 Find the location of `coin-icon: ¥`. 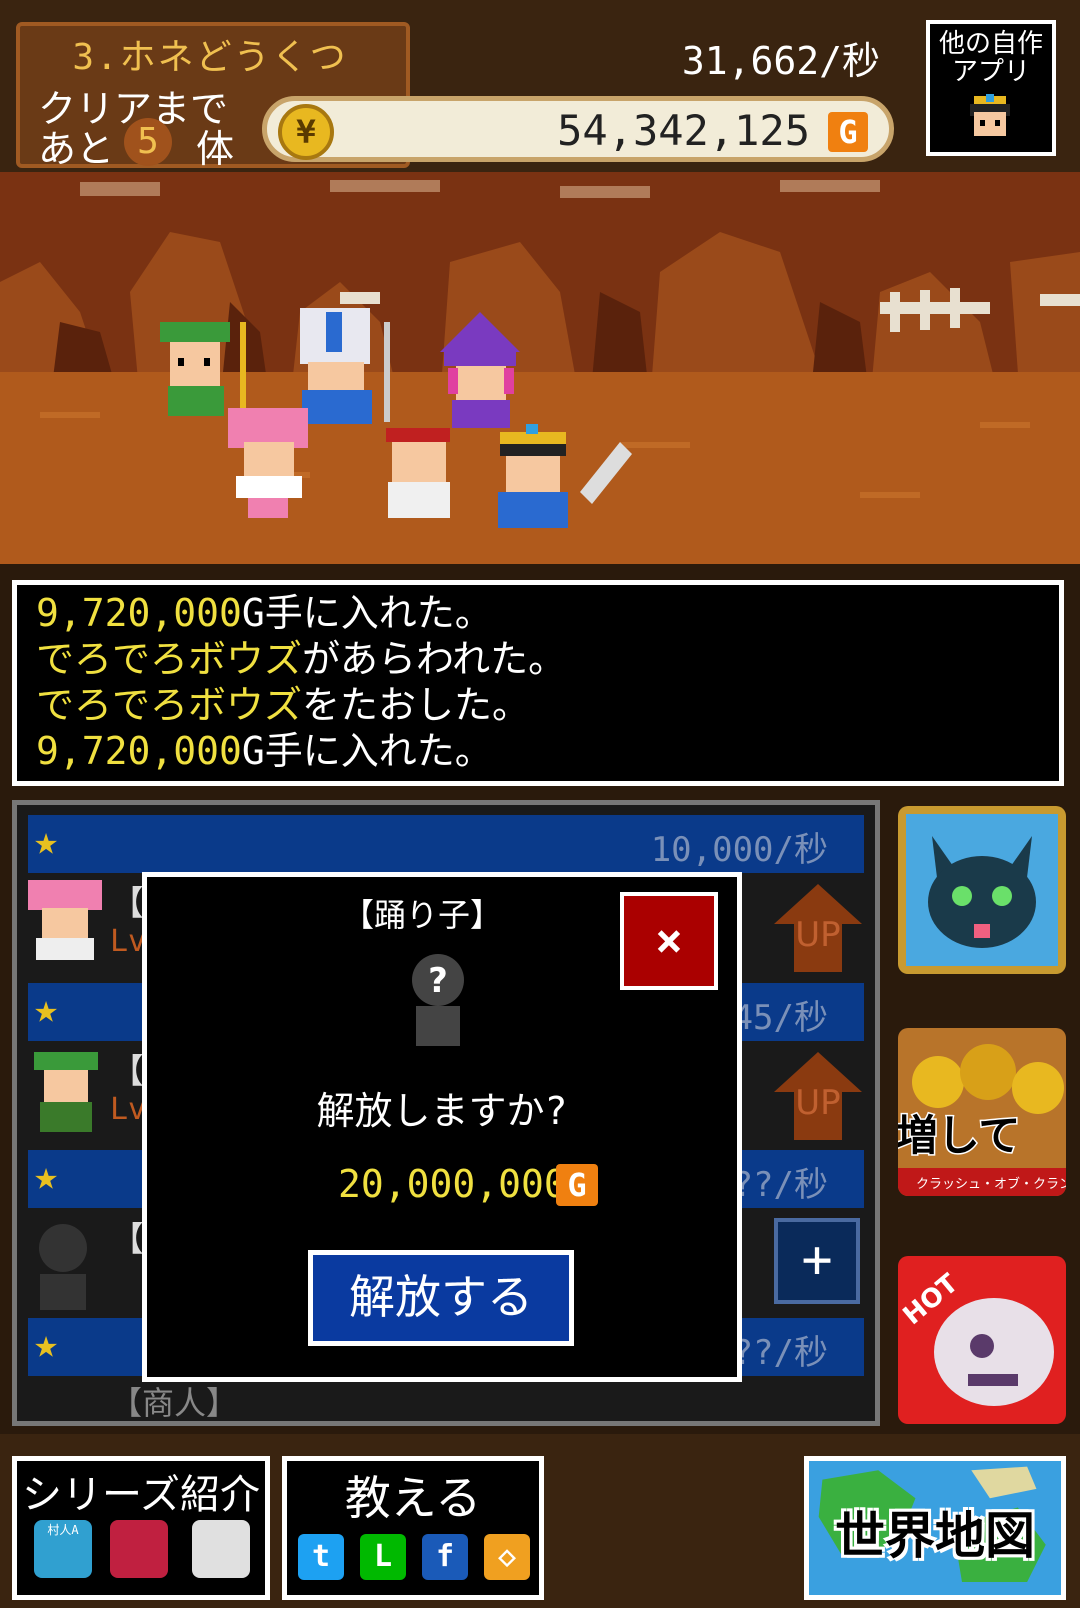

coin-icon: ¥ is located at coordinates (306, 132).